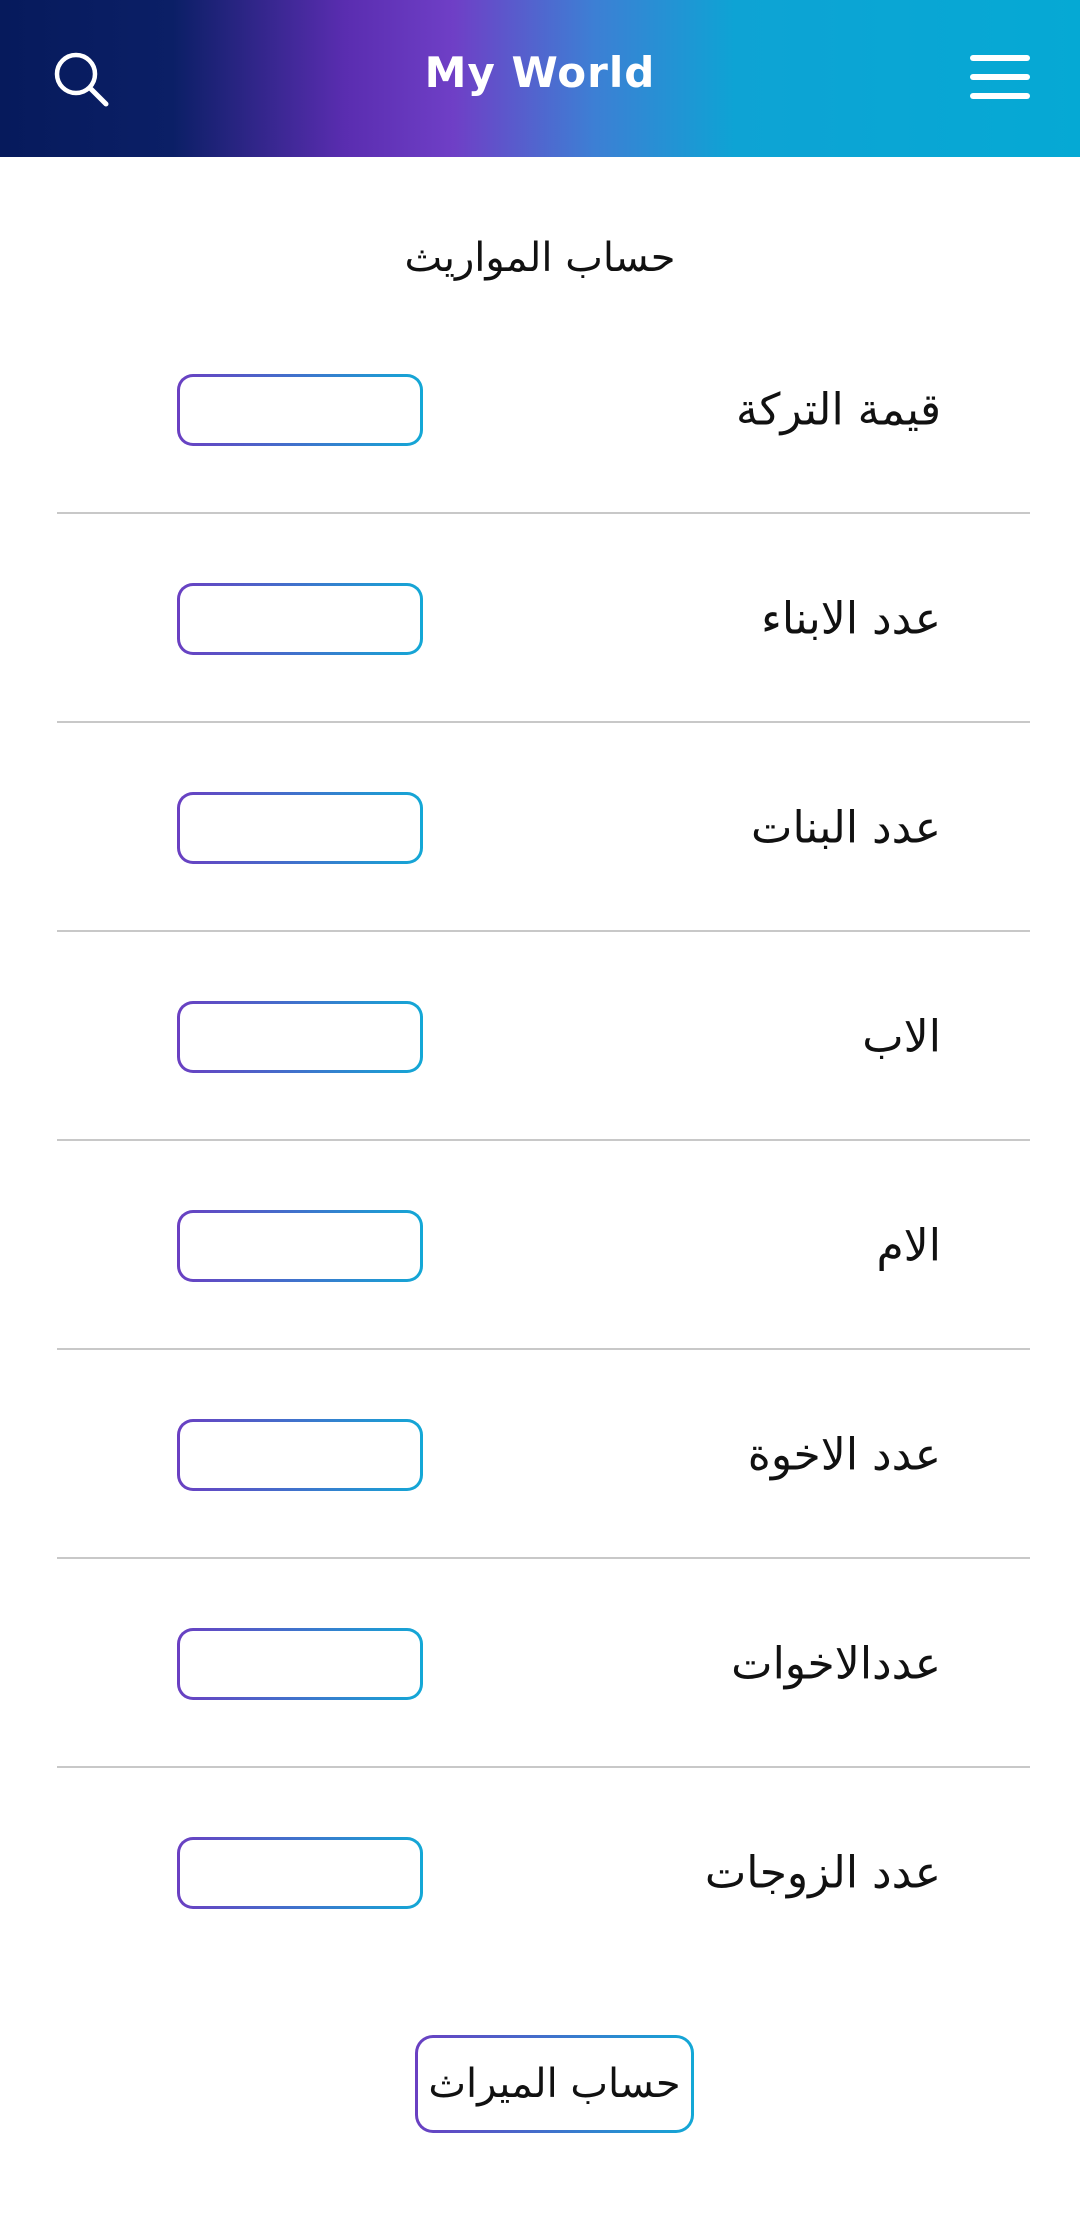 The height and width of the screenshot is (2237, 1080). Describe the element at coordinates (543, 409) in the screenshot. I see `form-row-estate-value: قيمة التركة` at that location.